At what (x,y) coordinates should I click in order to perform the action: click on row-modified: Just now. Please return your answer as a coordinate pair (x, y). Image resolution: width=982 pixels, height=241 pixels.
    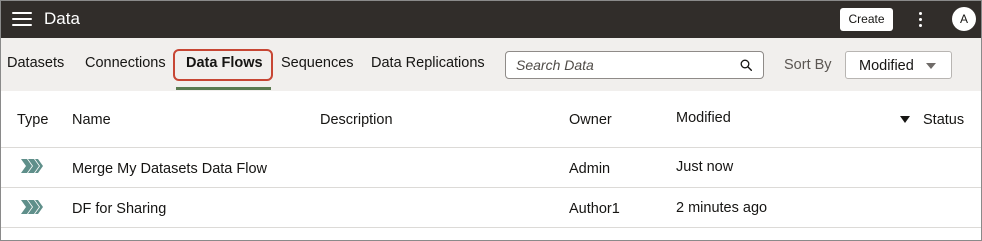
    Looking at the image, I should click on (705, 167).